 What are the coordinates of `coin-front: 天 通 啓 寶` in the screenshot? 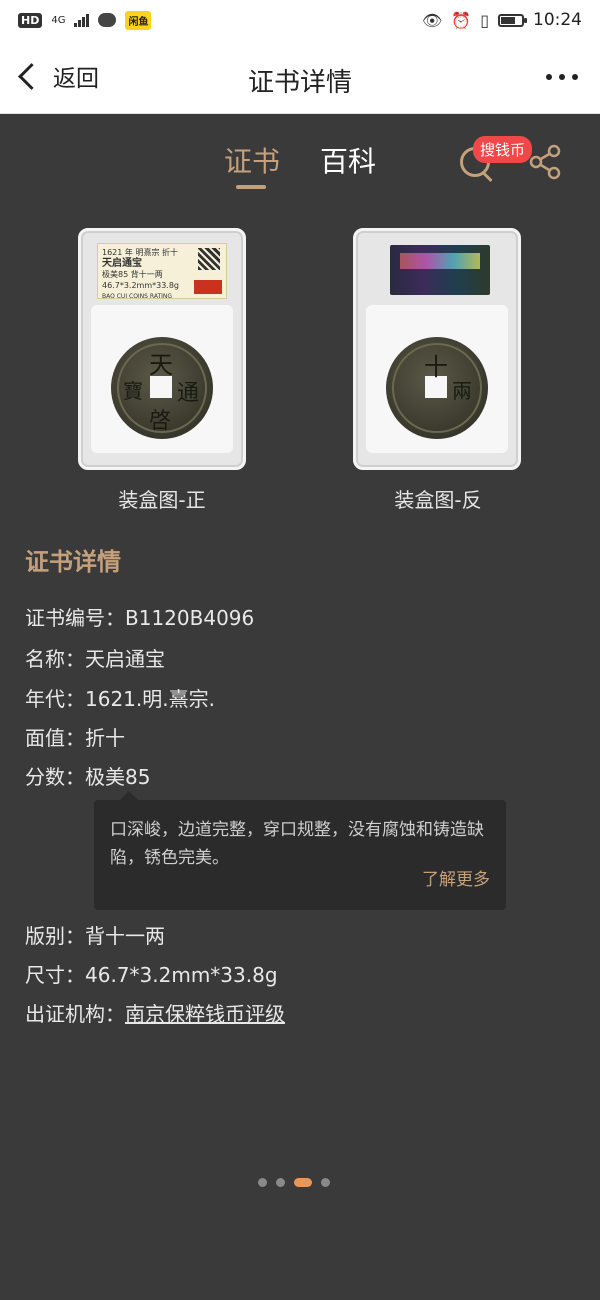 It's located at (162, 388).